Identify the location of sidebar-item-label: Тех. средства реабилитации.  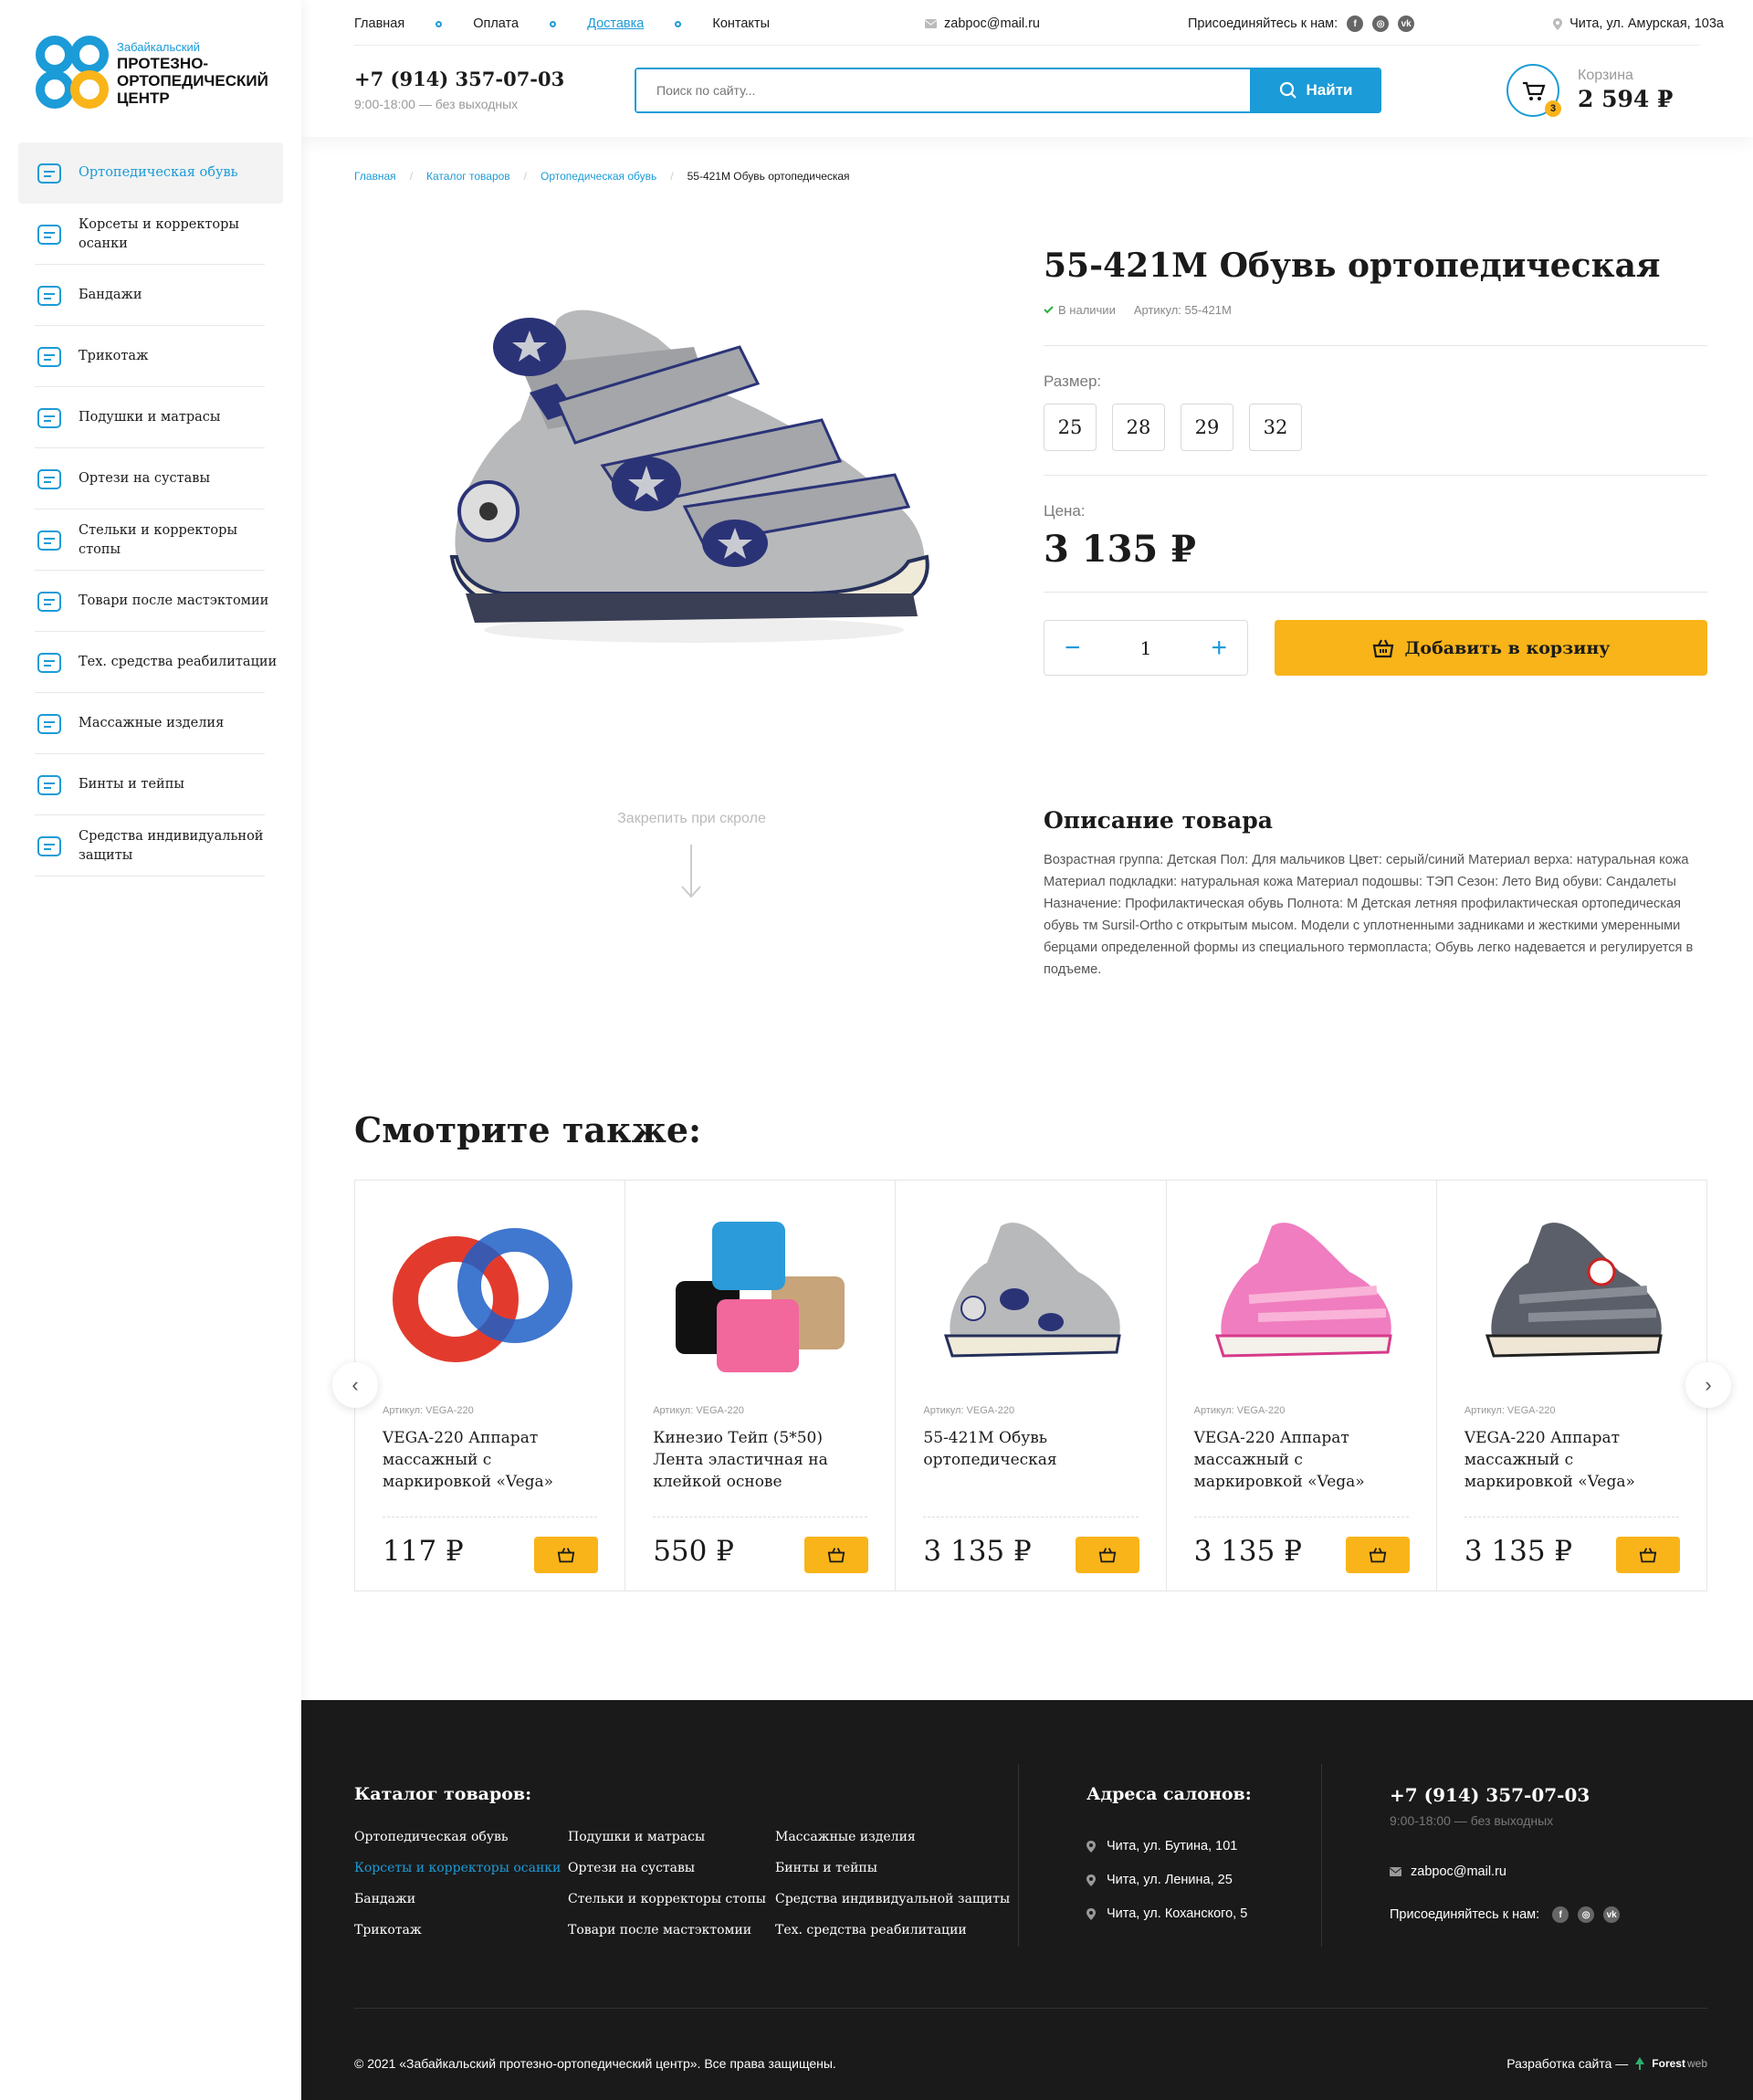
(178, 662).